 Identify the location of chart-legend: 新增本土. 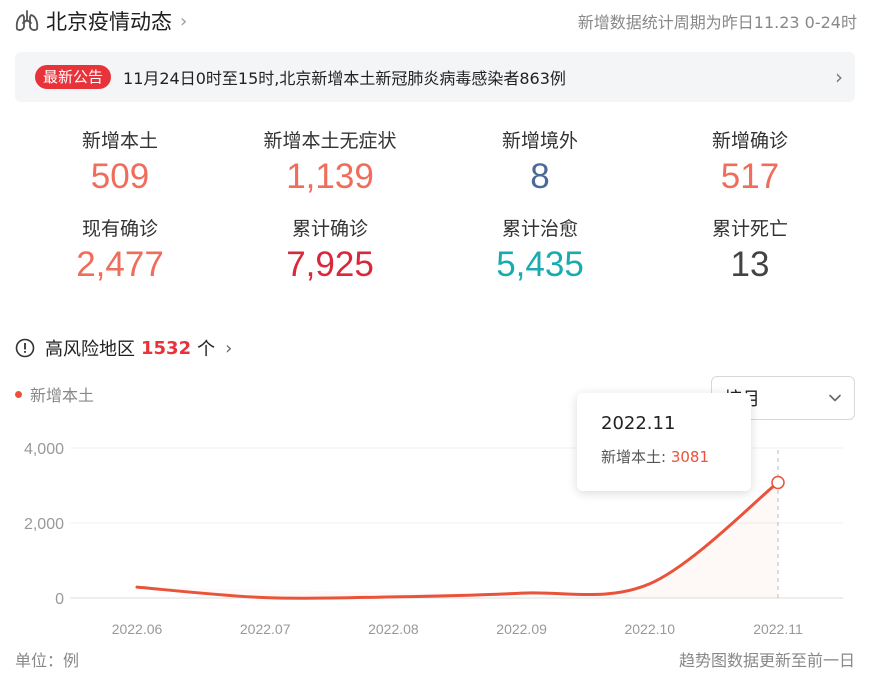
(54, 394).